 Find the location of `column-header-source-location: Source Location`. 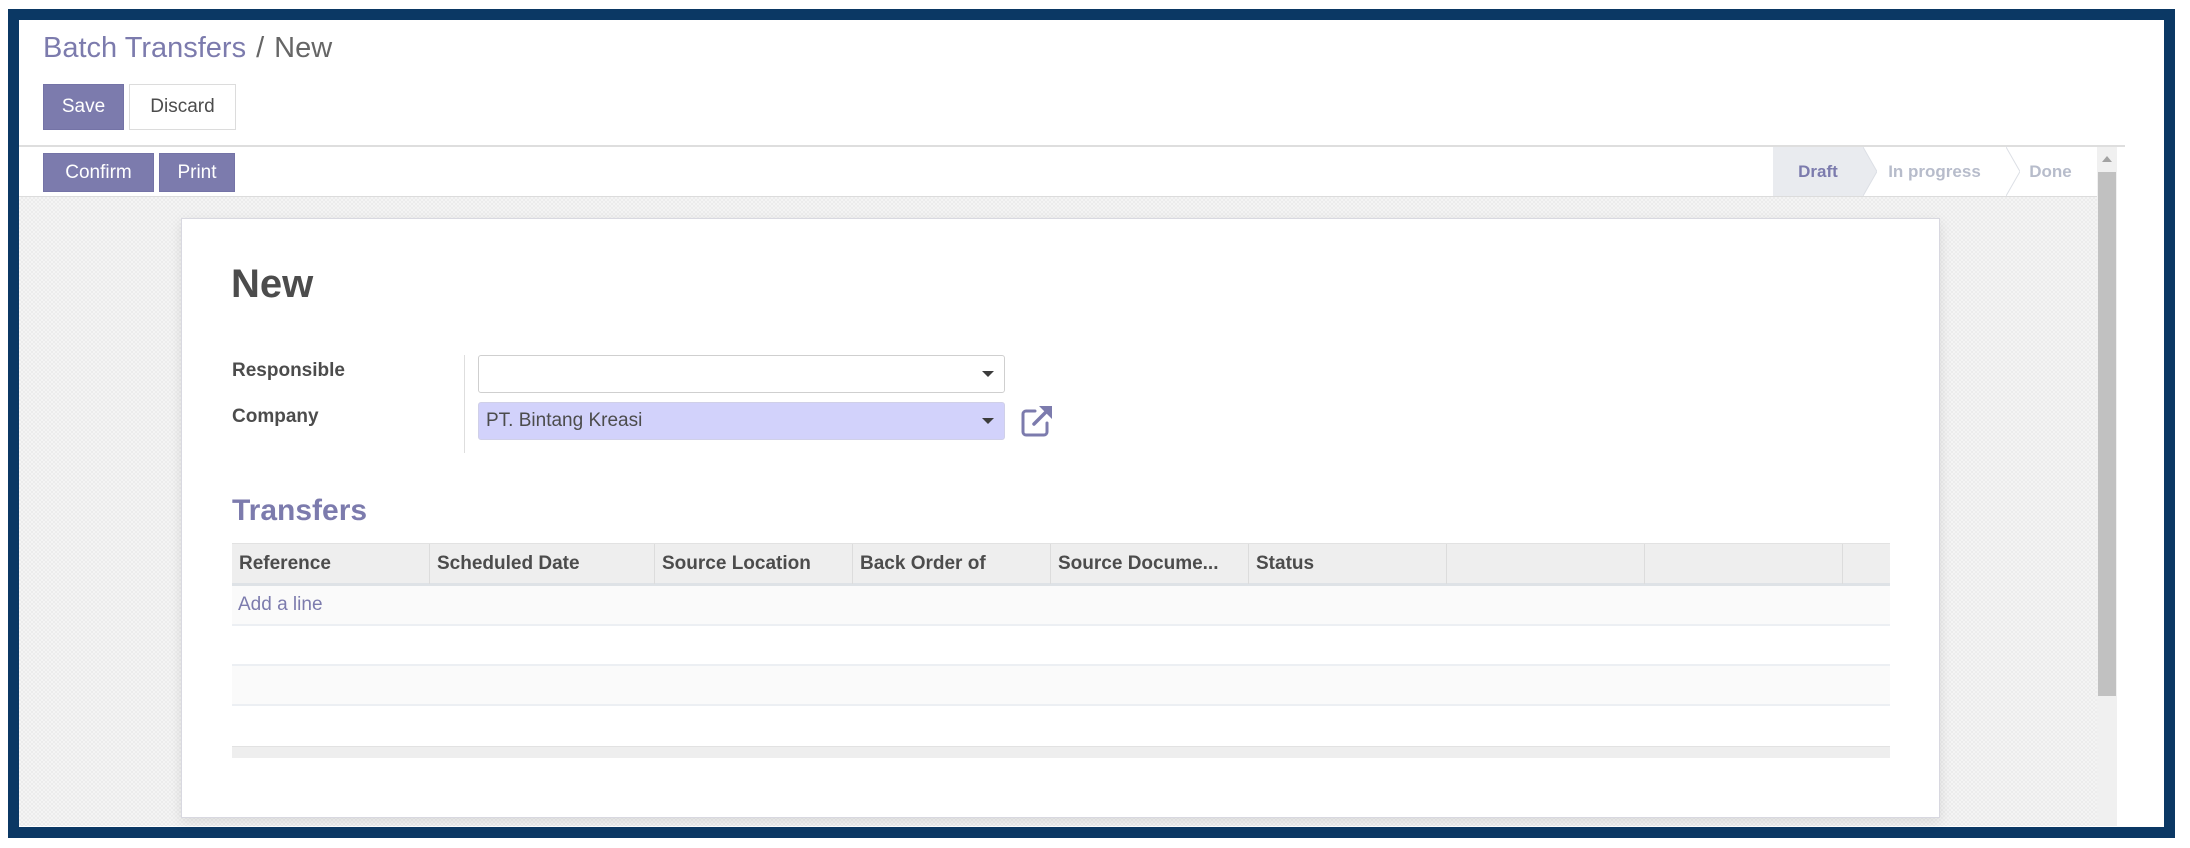

column-header-source-location: Source Location is located at coordinates (754, 564).